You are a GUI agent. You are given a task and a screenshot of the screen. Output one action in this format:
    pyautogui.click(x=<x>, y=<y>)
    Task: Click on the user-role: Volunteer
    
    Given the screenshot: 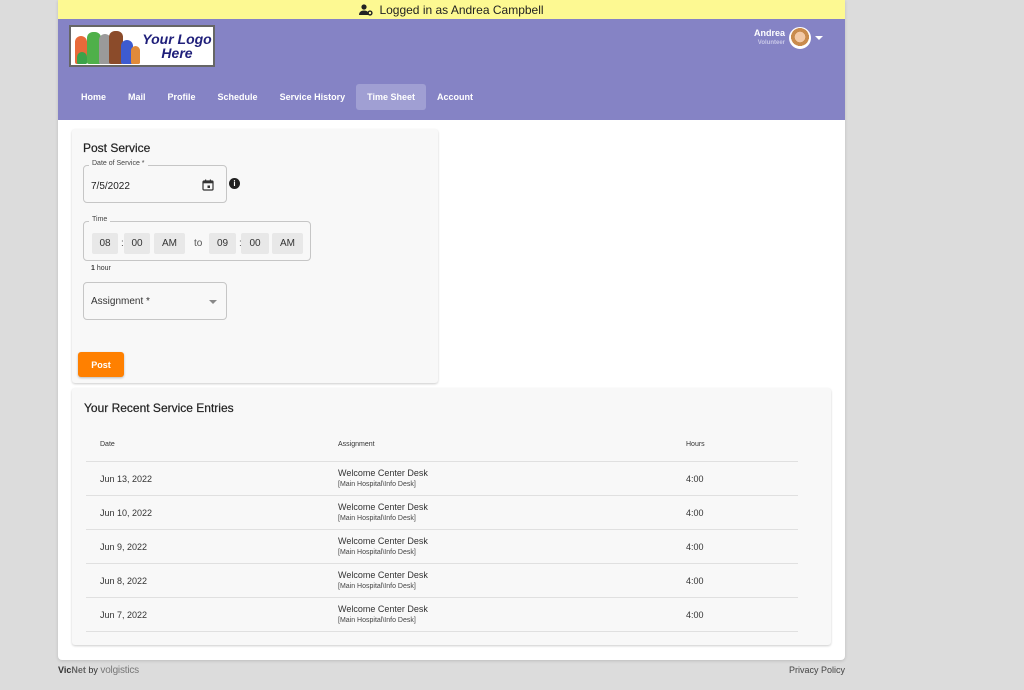 What is the action you would take?
    pyautogui.click(x=771, y=43)
    